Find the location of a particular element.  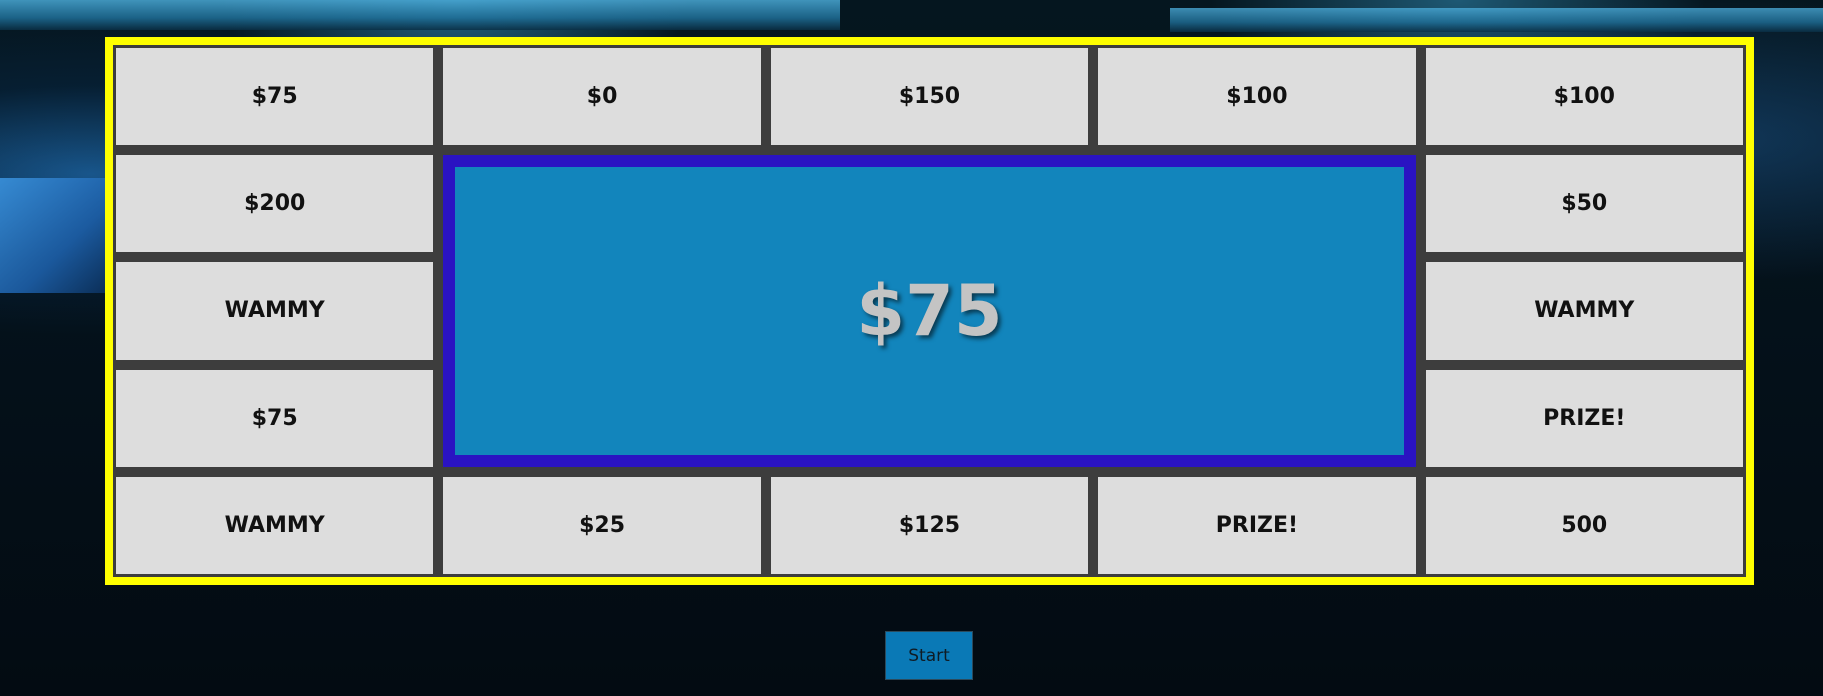

board-tile: 500 is located at coordinates (1584, 525).